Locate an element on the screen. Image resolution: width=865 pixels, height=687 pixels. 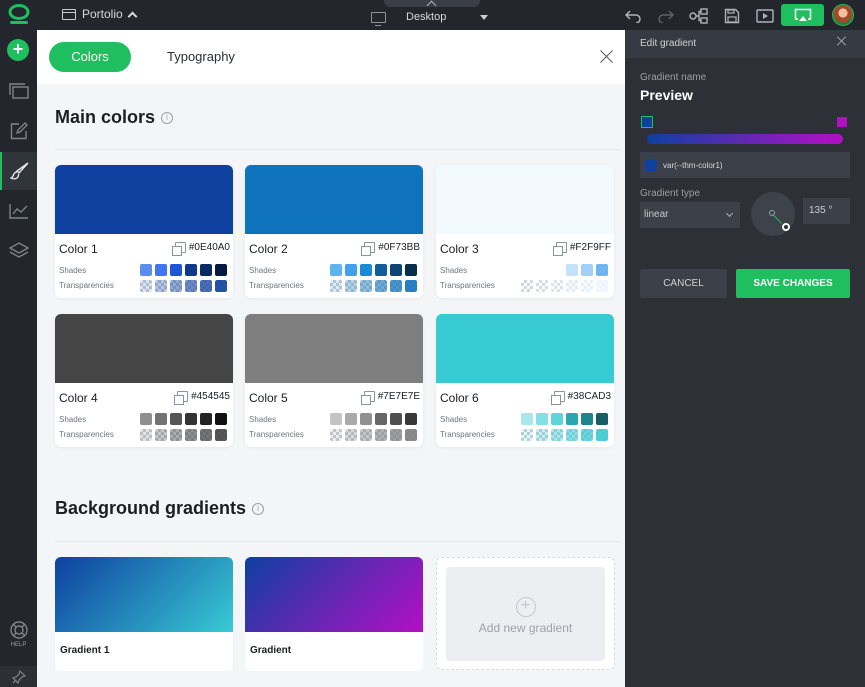
color-hex: #0F73BB is located at coordinates (390, 249).